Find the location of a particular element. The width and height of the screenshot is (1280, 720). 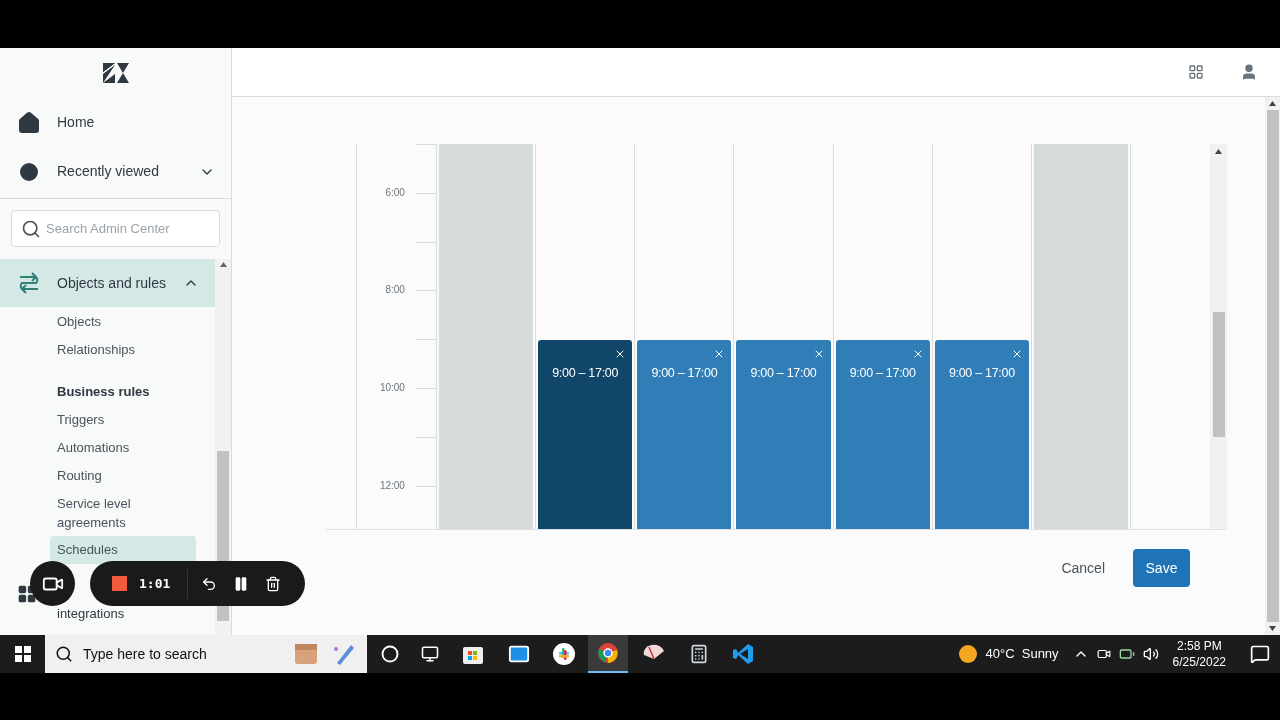

sidebar-item: Relationships is located at coordinates (110, 350).